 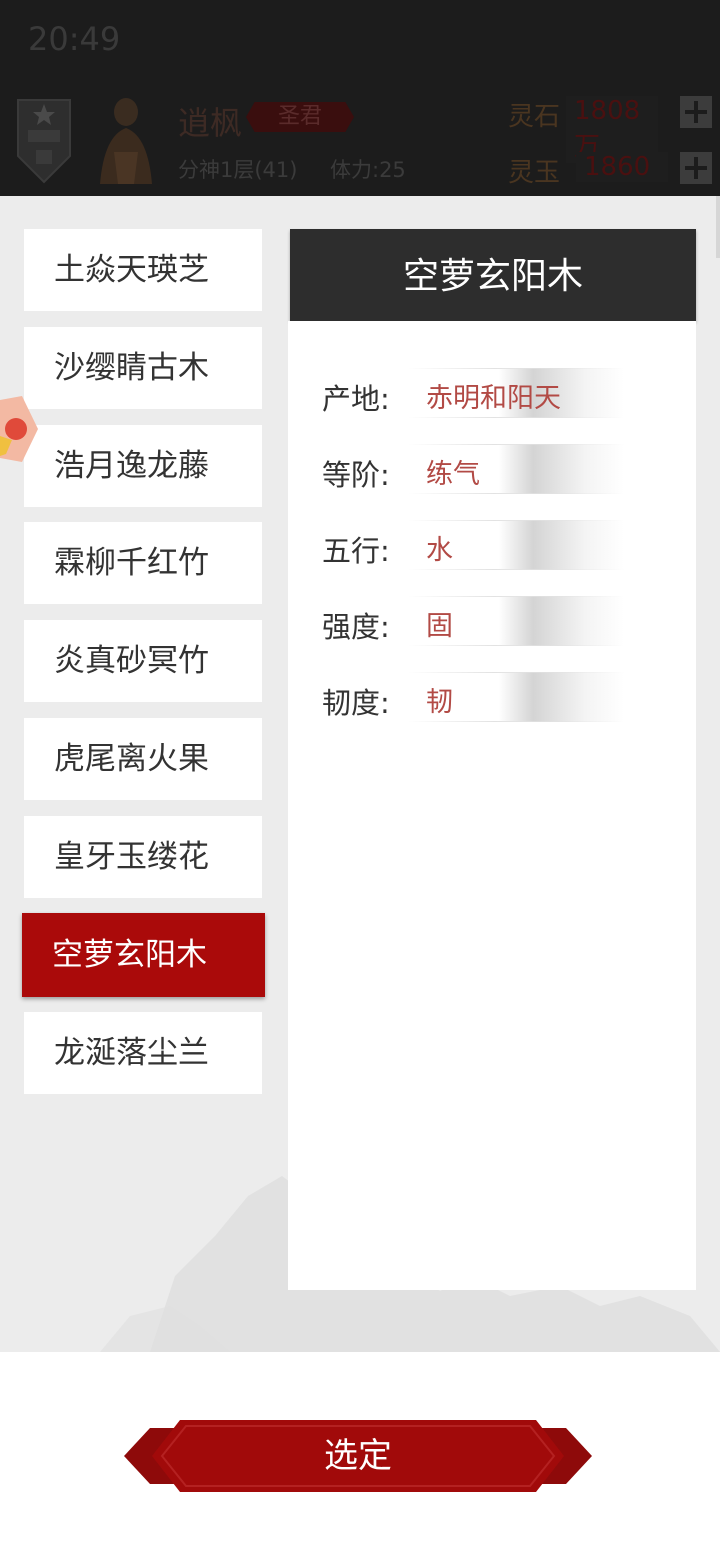 I want to click on material-item-label: 皇牙玉缕花, so click(x=131, y=857).